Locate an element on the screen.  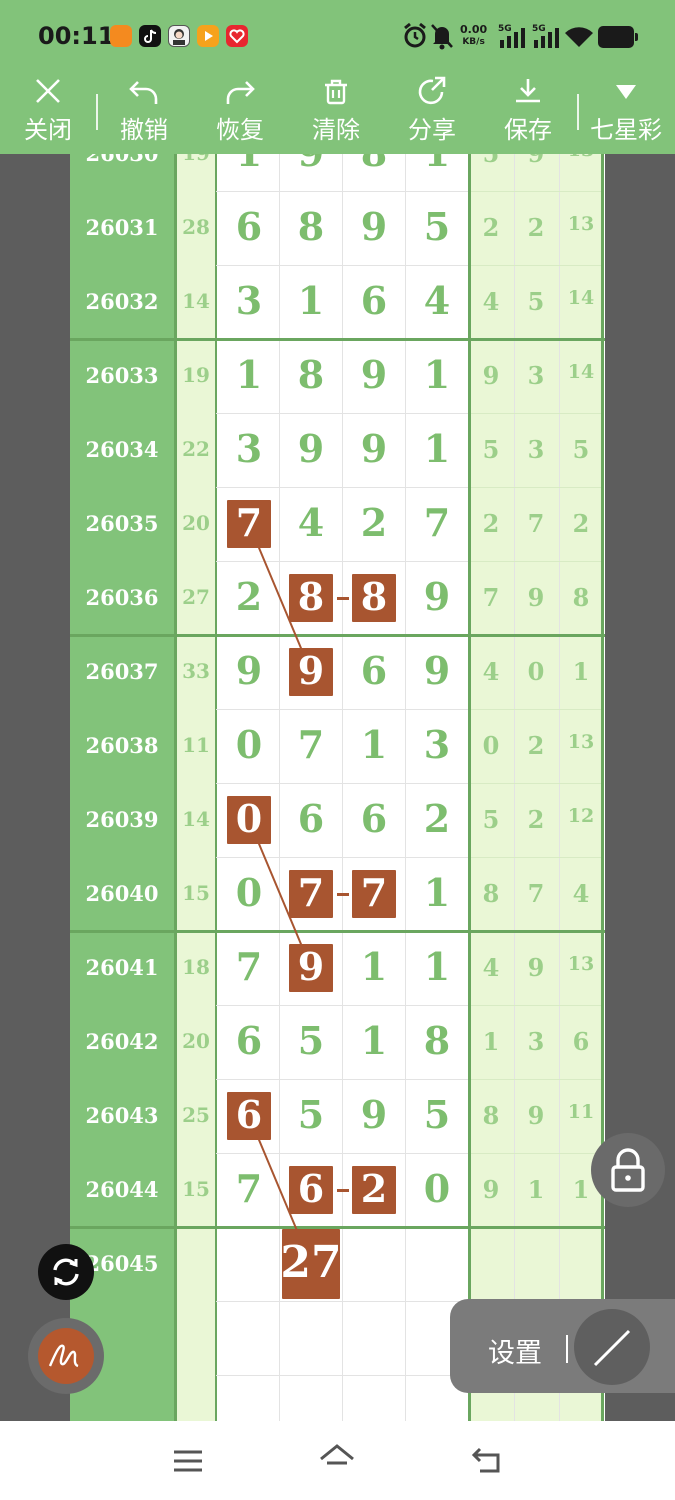
lottery-app-icon is located at coordinates (121, 36).